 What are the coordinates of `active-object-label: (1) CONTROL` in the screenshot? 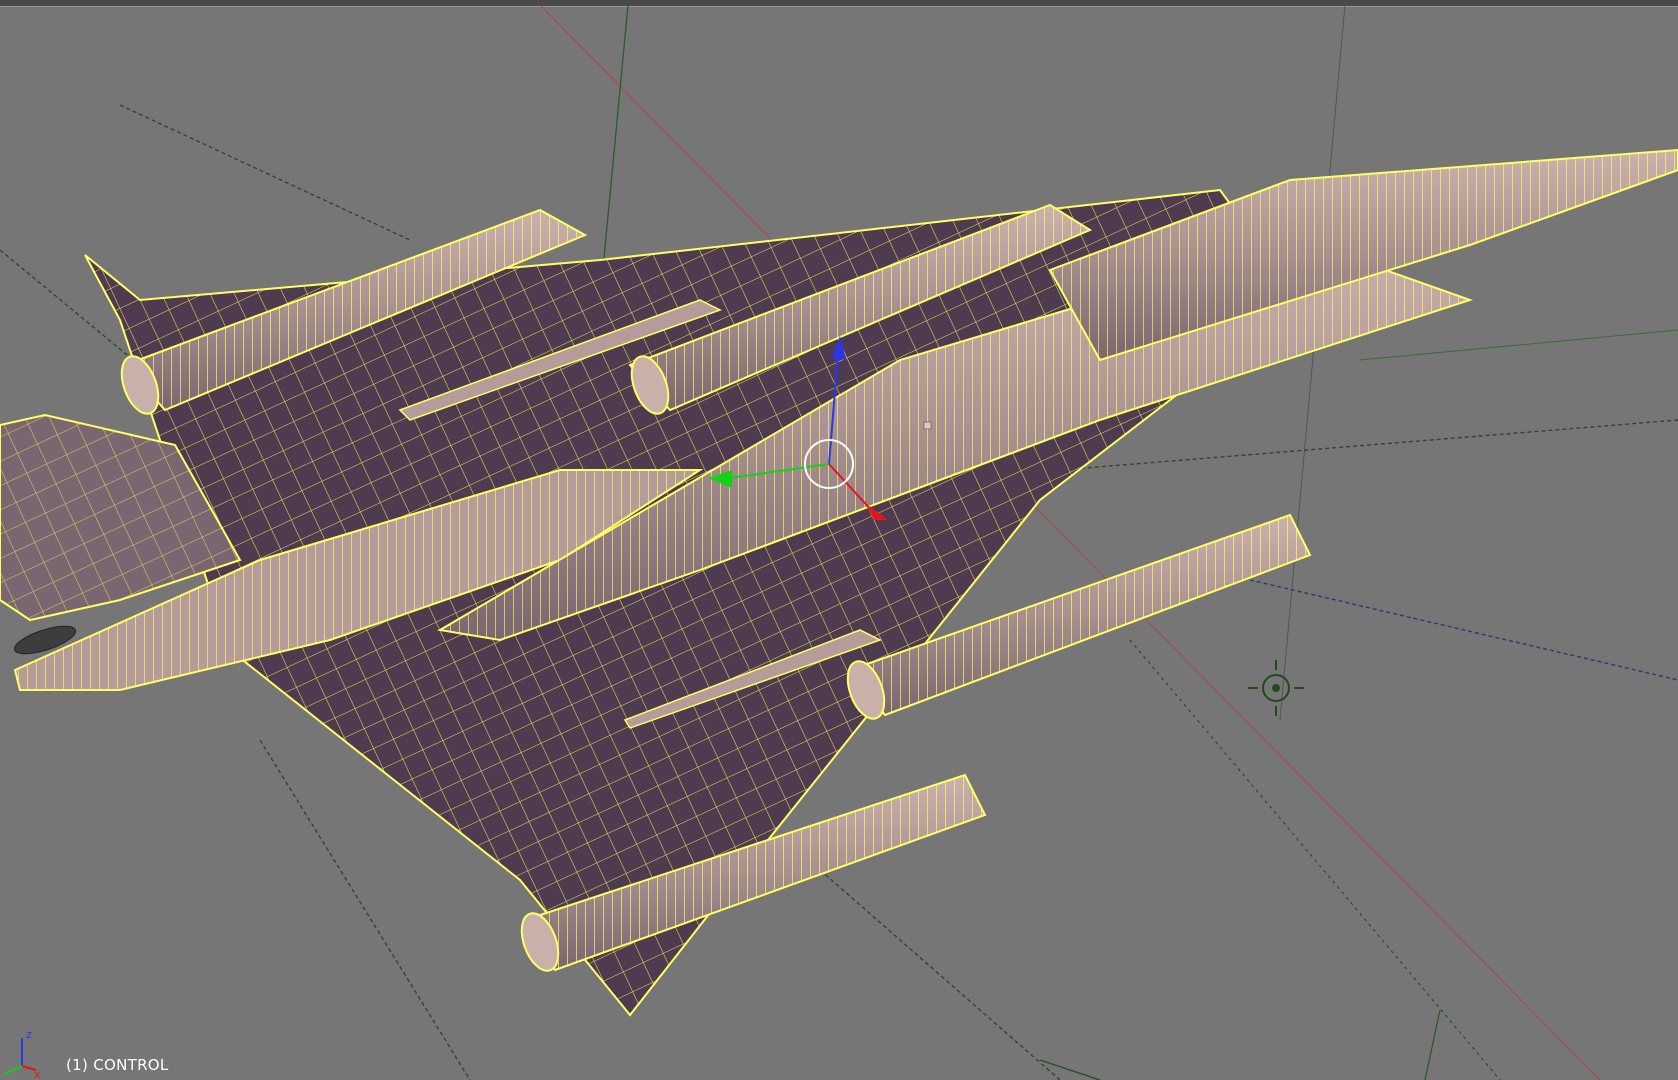 It's located at (117, 1065).